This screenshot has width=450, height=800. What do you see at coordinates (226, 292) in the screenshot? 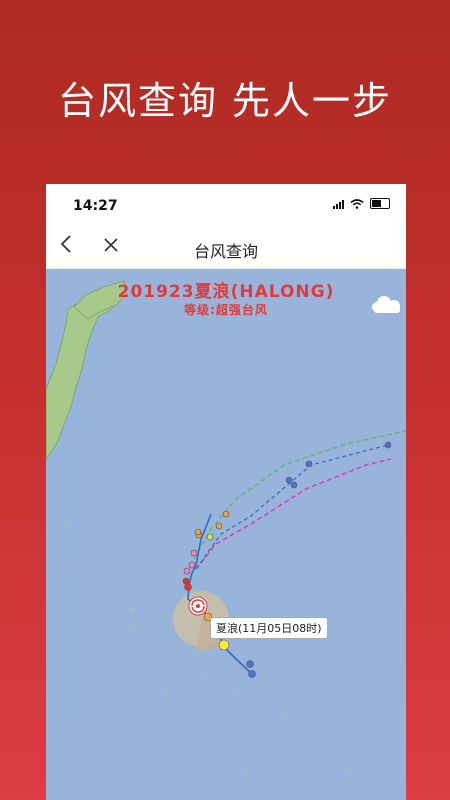
I see `typhoon-title: 201923夏浪(HALONG)` at bounding box center [226, 292].